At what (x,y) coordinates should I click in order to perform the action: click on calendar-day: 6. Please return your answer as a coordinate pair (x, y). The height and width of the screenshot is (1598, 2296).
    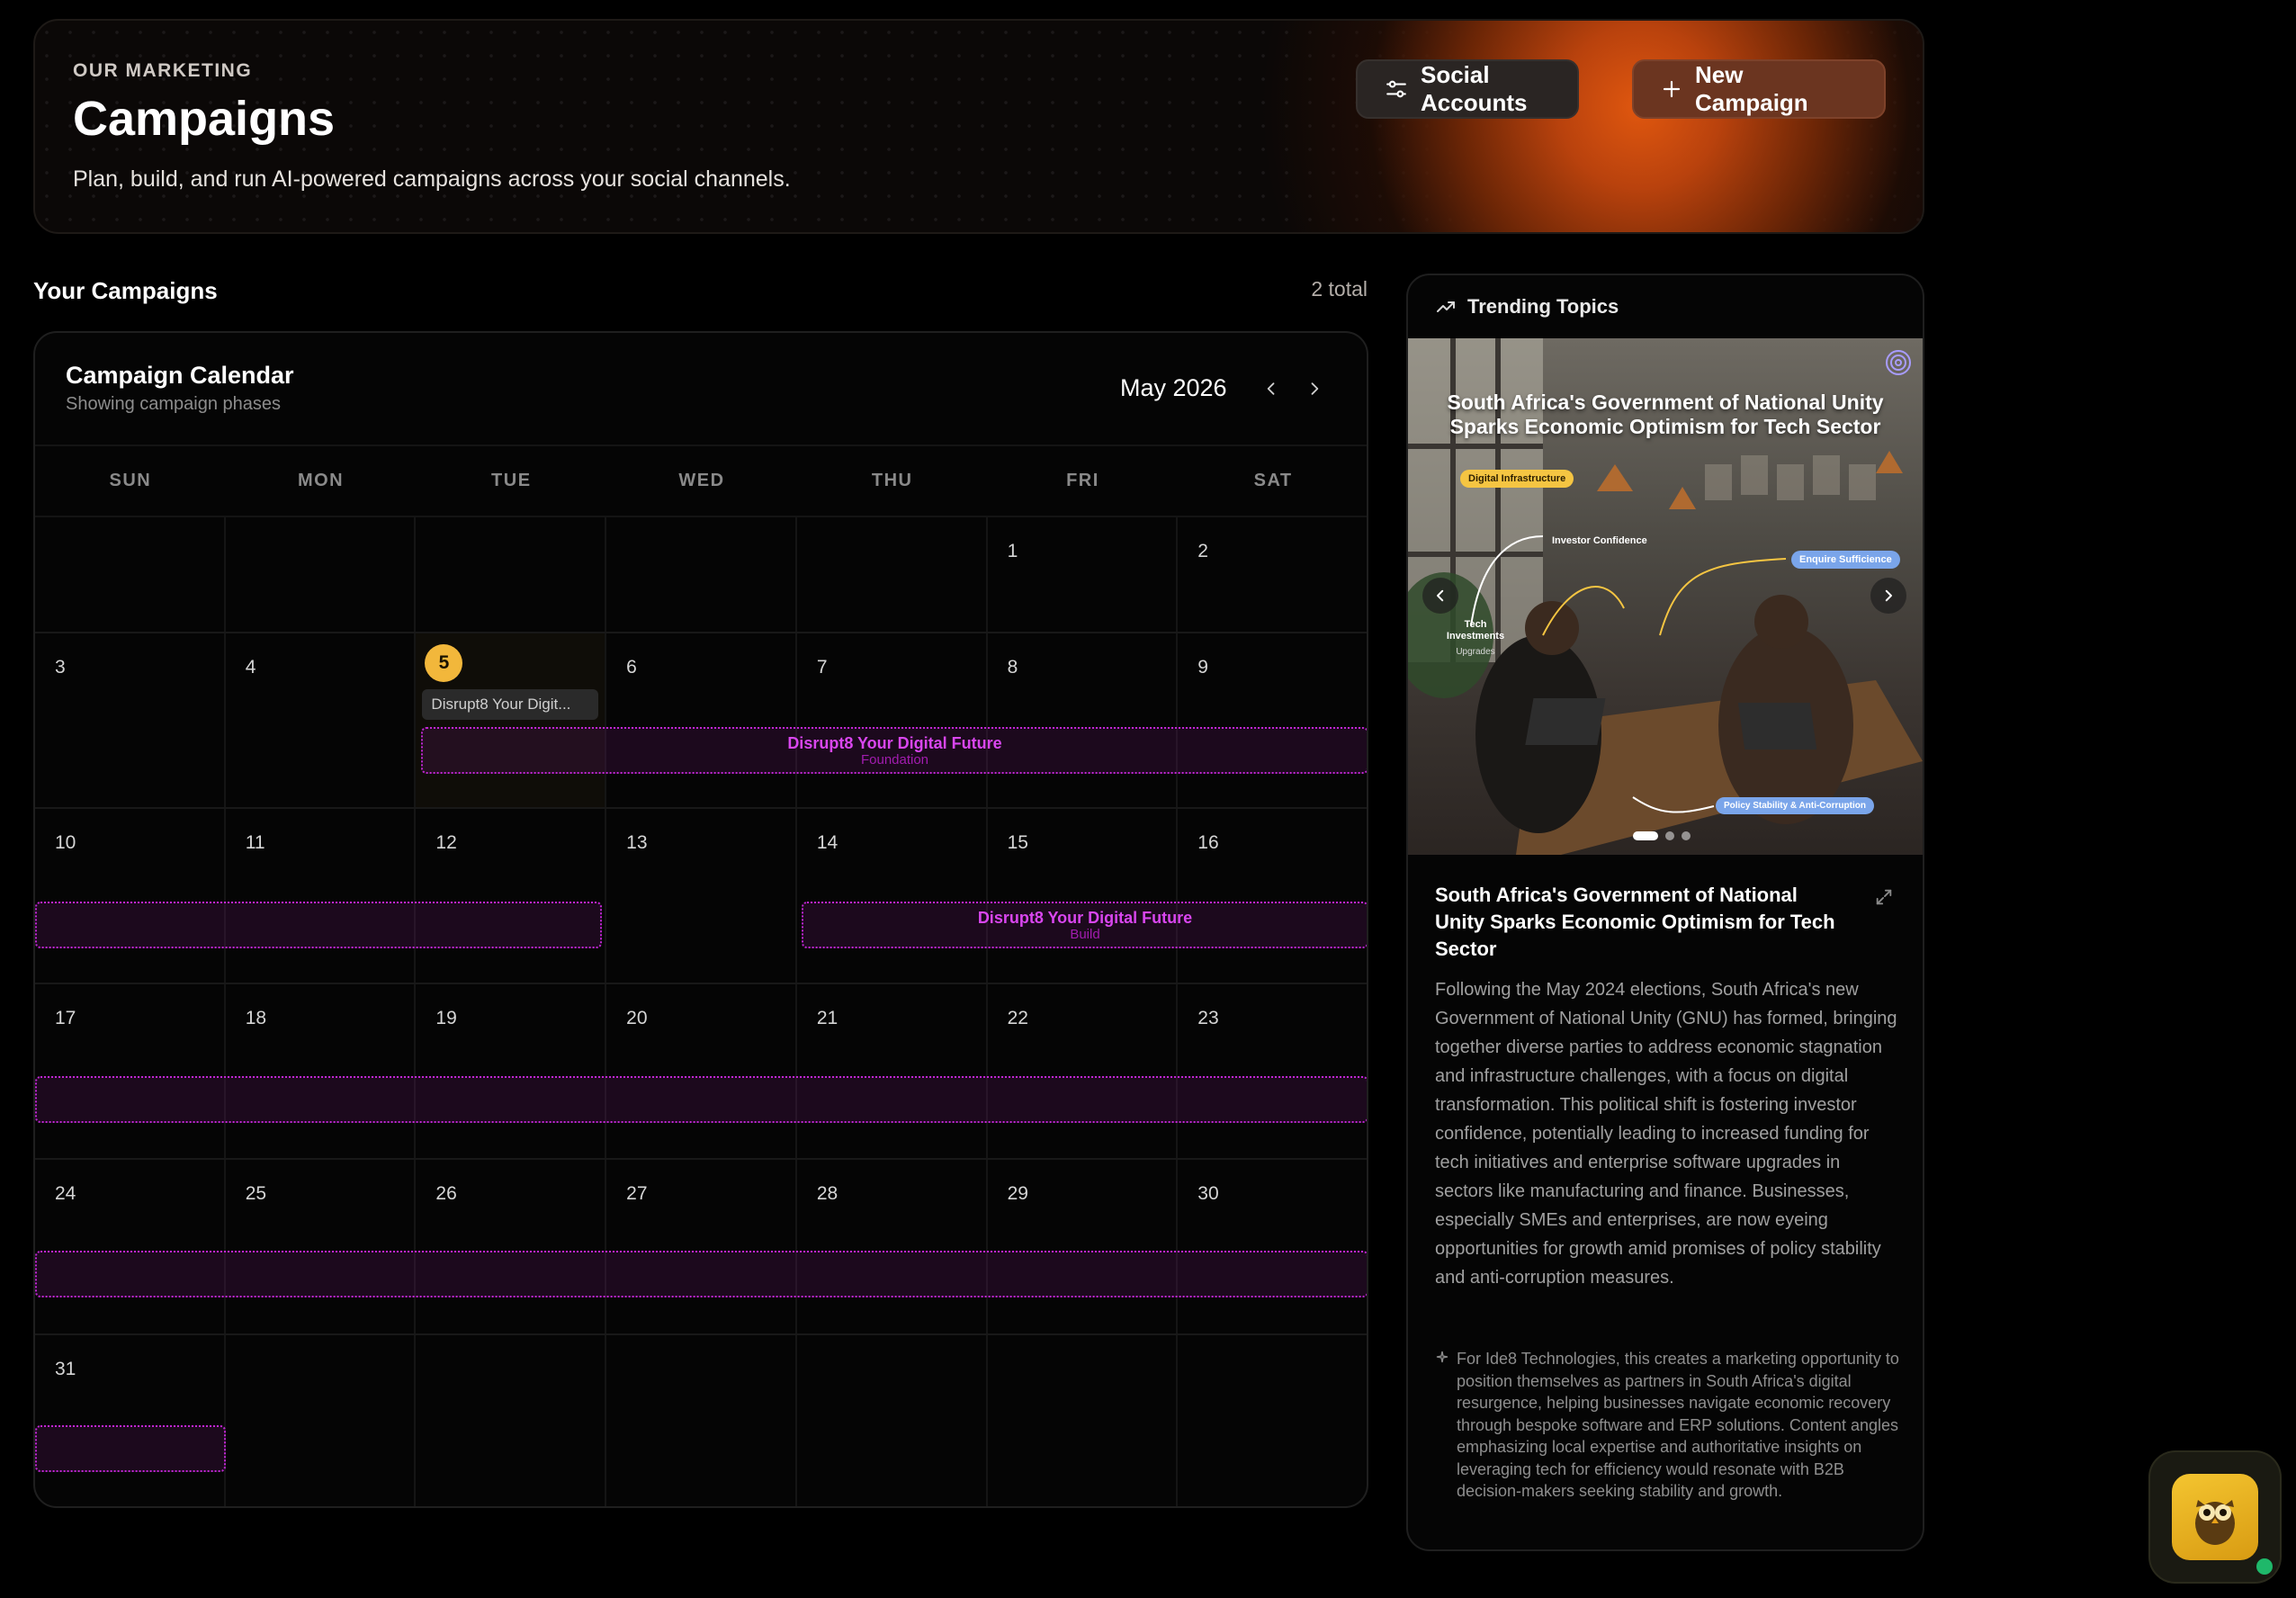
    Looking at the image, I should click on (701, 720).